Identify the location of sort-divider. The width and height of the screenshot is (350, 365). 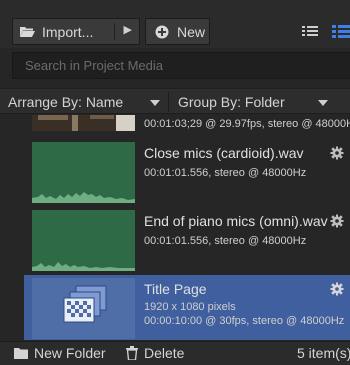
(168, 102).